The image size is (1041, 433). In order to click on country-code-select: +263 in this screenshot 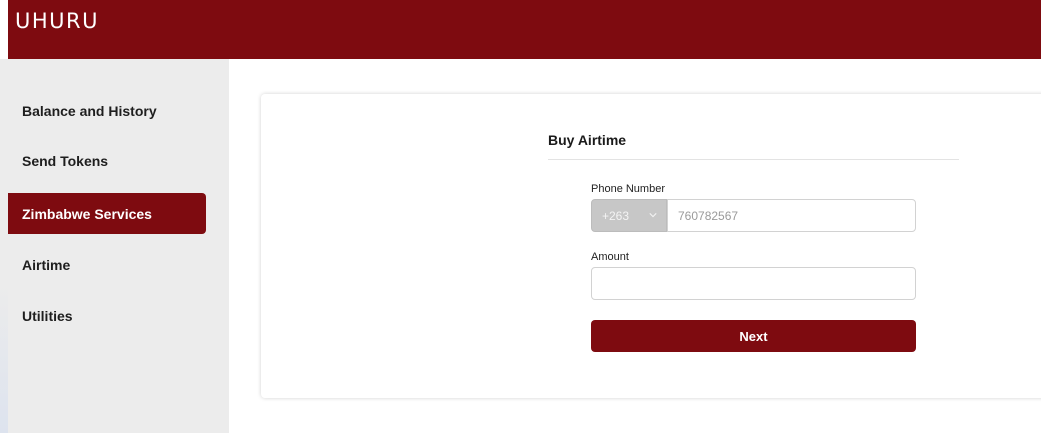, I will do `click(629, 215)`.